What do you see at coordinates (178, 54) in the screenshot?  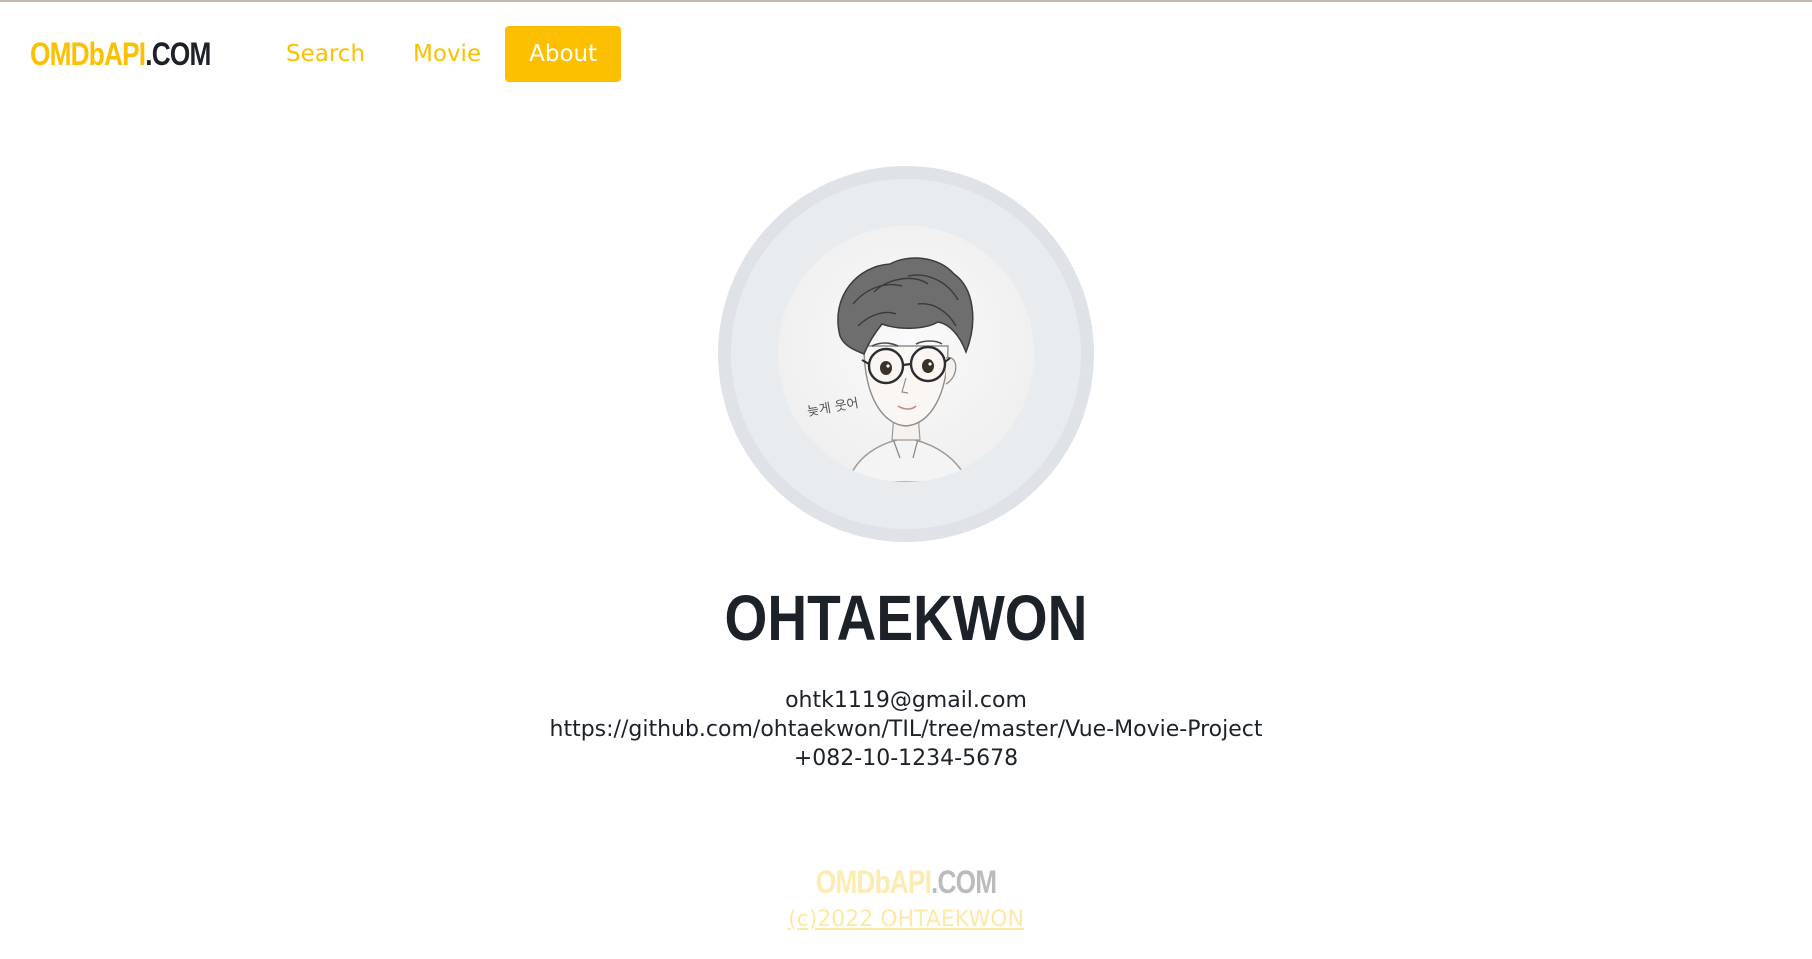 I see `logo-tld: .COM` at bounding box center [178, 54].